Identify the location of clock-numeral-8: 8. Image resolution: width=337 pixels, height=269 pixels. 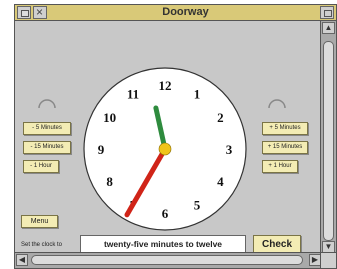
(109, 181).